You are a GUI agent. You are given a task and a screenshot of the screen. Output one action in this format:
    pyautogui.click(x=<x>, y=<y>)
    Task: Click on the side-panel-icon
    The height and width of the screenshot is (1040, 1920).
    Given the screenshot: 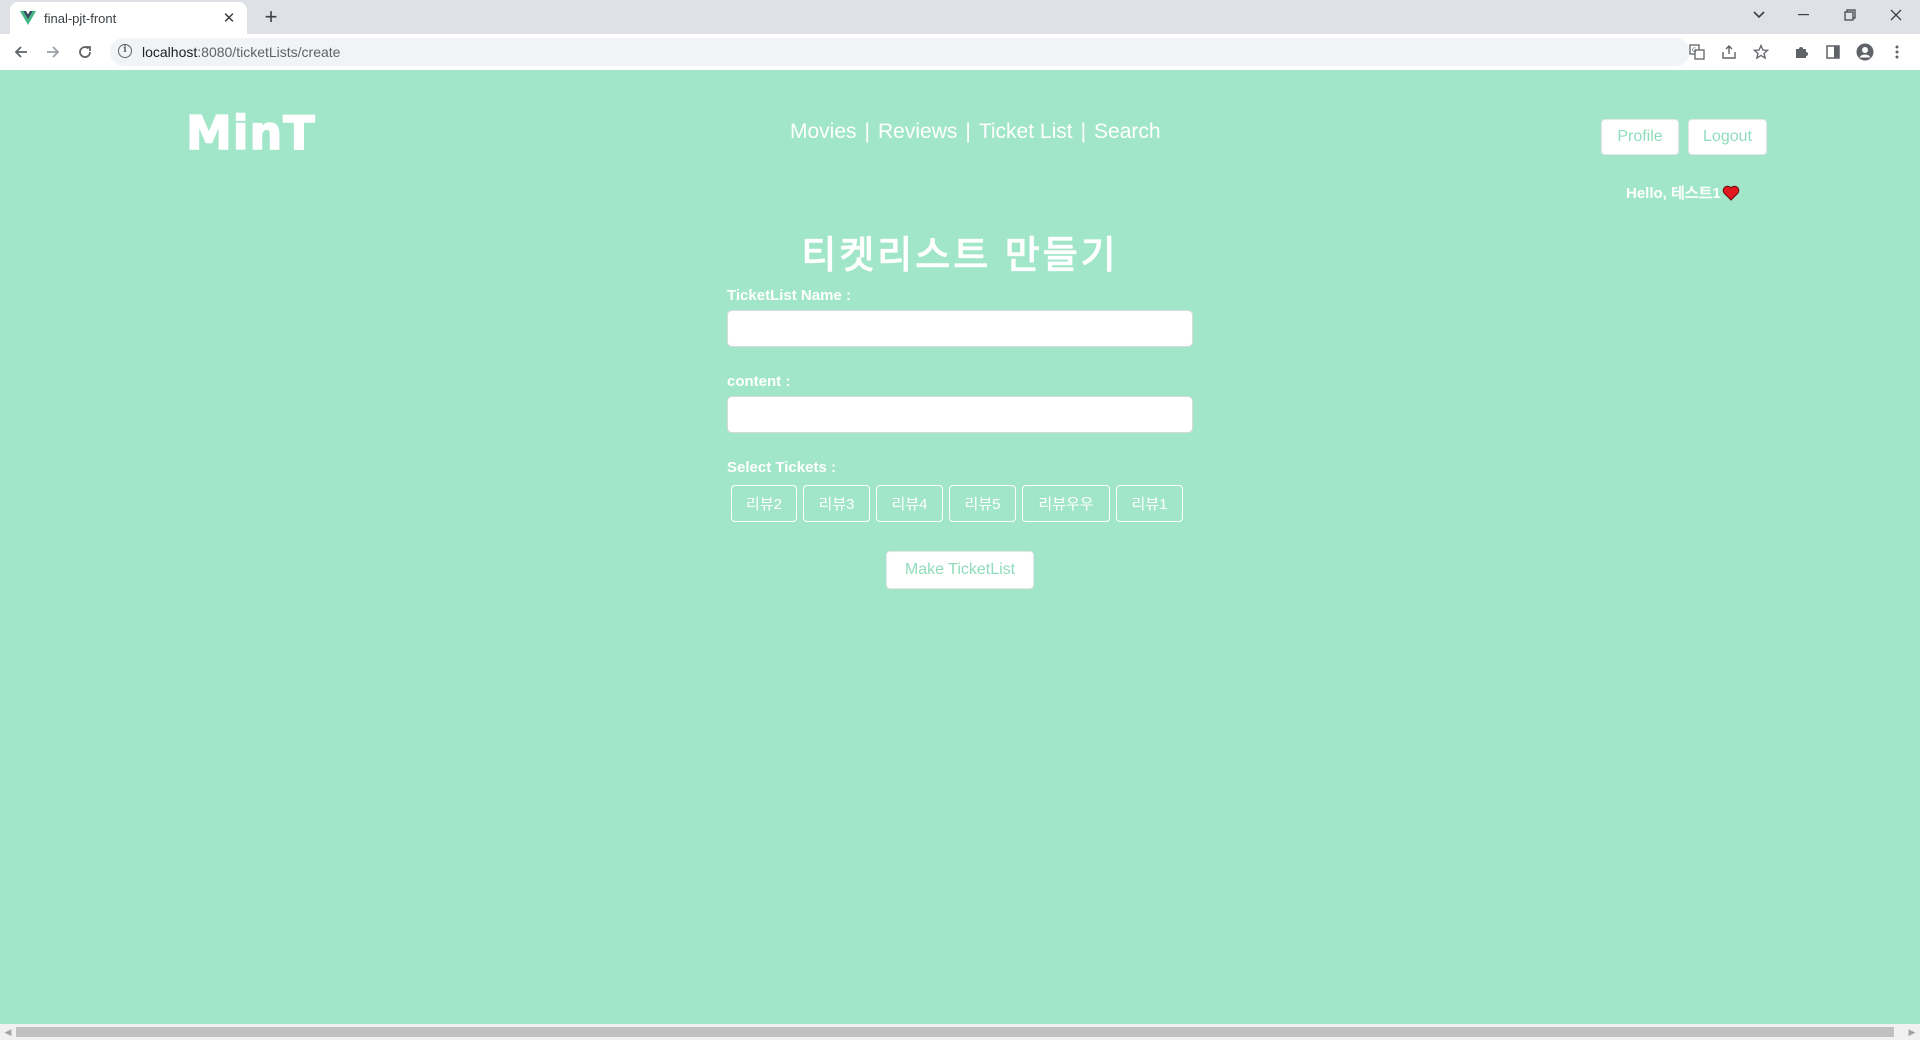 What is the action you would take?
    pyautogui.click(x=1833, y=52)
    